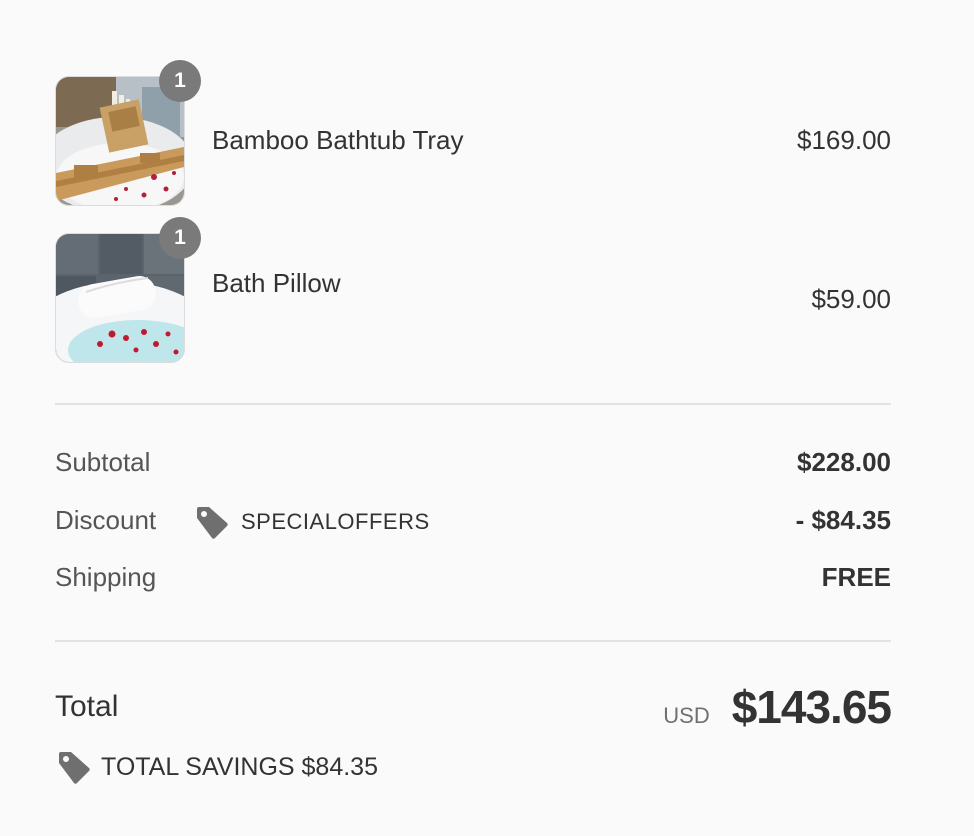 This screenshot has width=974, height=836. Describe the element at coordinates (856, 577) in the screenshot. I see `shipping-value: FREE` at that location.